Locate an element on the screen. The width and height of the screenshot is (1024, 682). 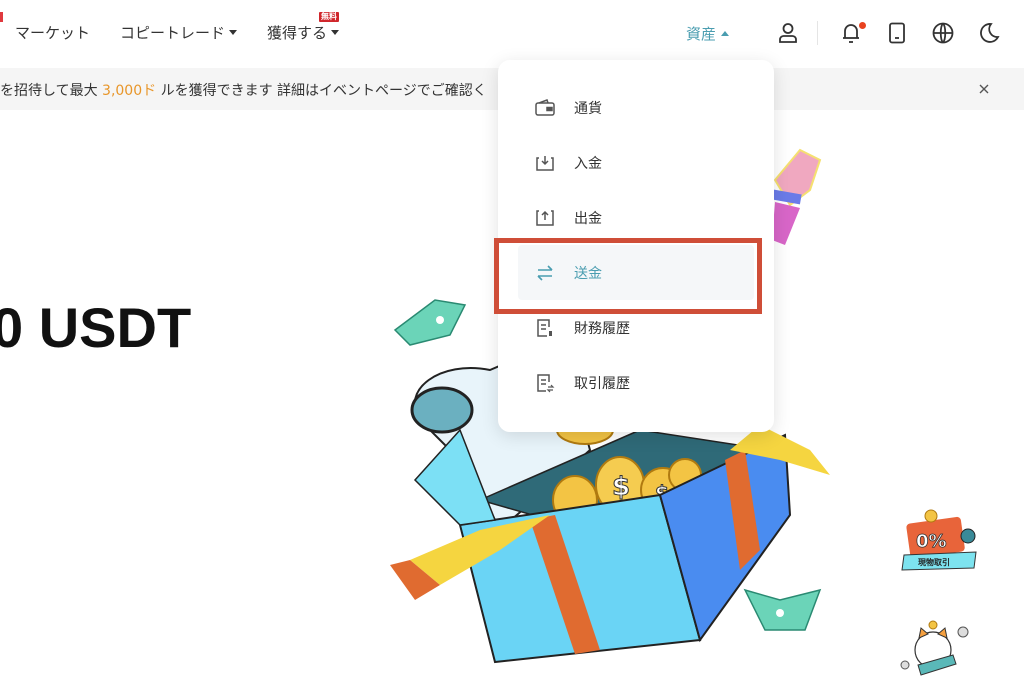
notification-dot is located at coordinates (862, 25).